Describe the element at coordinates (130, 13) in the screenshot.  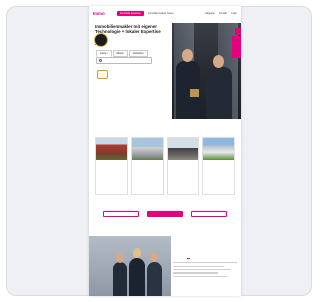
I see `nav-cta-button: Immobilie bewerten` at that location.